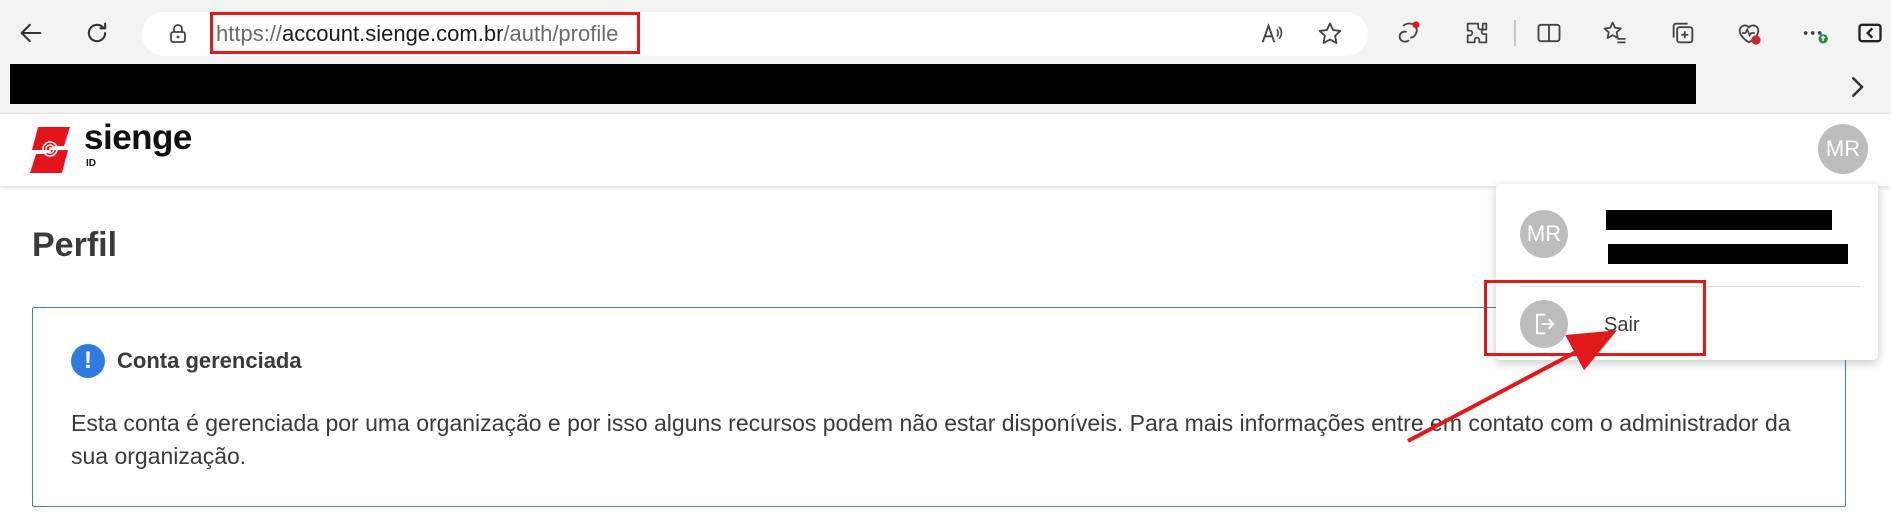  What do you see at coordinates (853, 84) in the screenshot?
I see `redacted-favorites` at bounding box center [853, 84].